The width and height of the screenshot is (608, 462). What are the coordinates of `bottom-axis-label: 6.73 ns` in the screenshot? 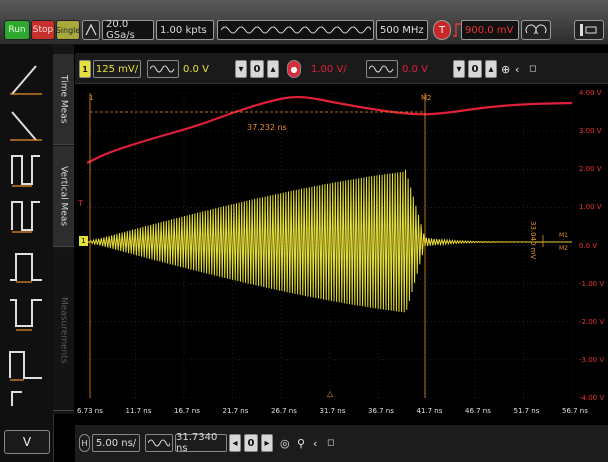 It's located at (90, 411).